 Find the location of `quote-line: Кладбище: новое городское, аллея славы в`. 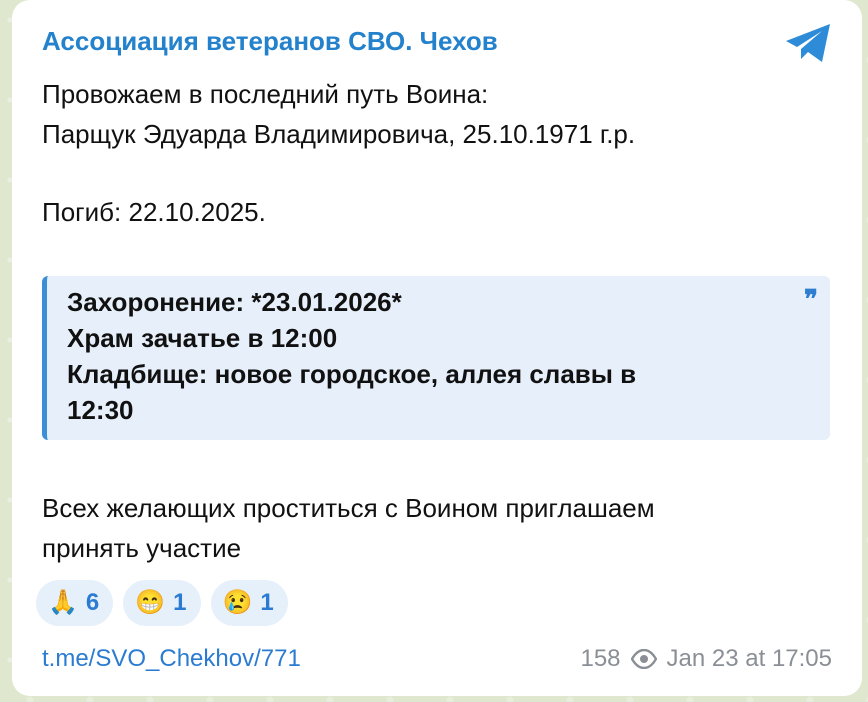

quote-line: Кладбище: новое городское, аллея славы в is located at coordinates (352, 374).